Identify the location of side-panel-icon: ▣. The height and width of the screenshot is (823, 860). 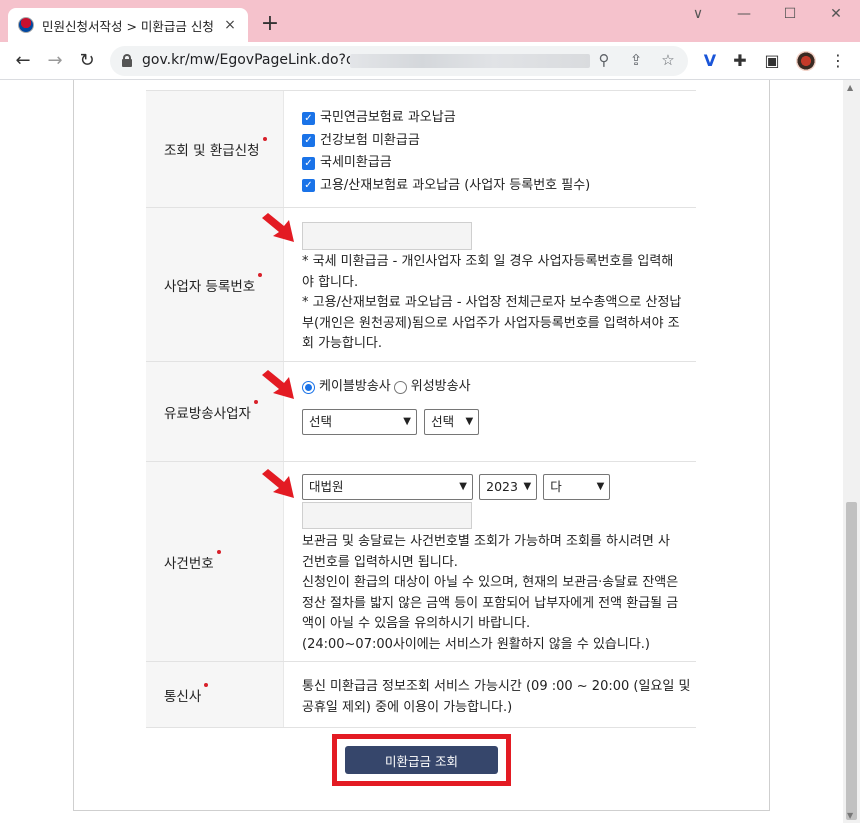
(772, 60).